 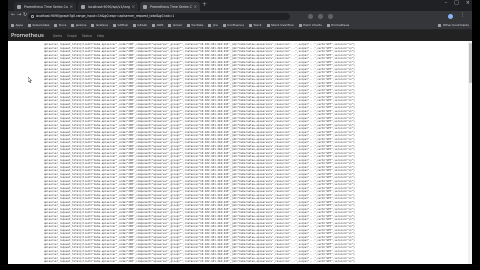 I want to click on profile-avatar, so click(x=450, y=16).